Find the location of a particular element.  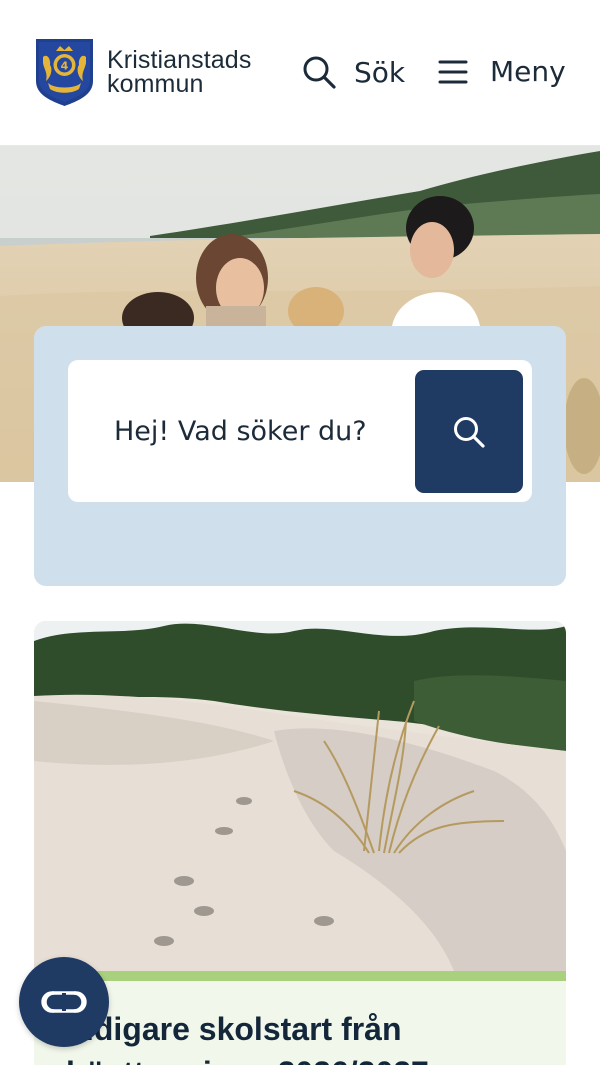

header-menu-label: Meny is located at coordinates (528, 71).